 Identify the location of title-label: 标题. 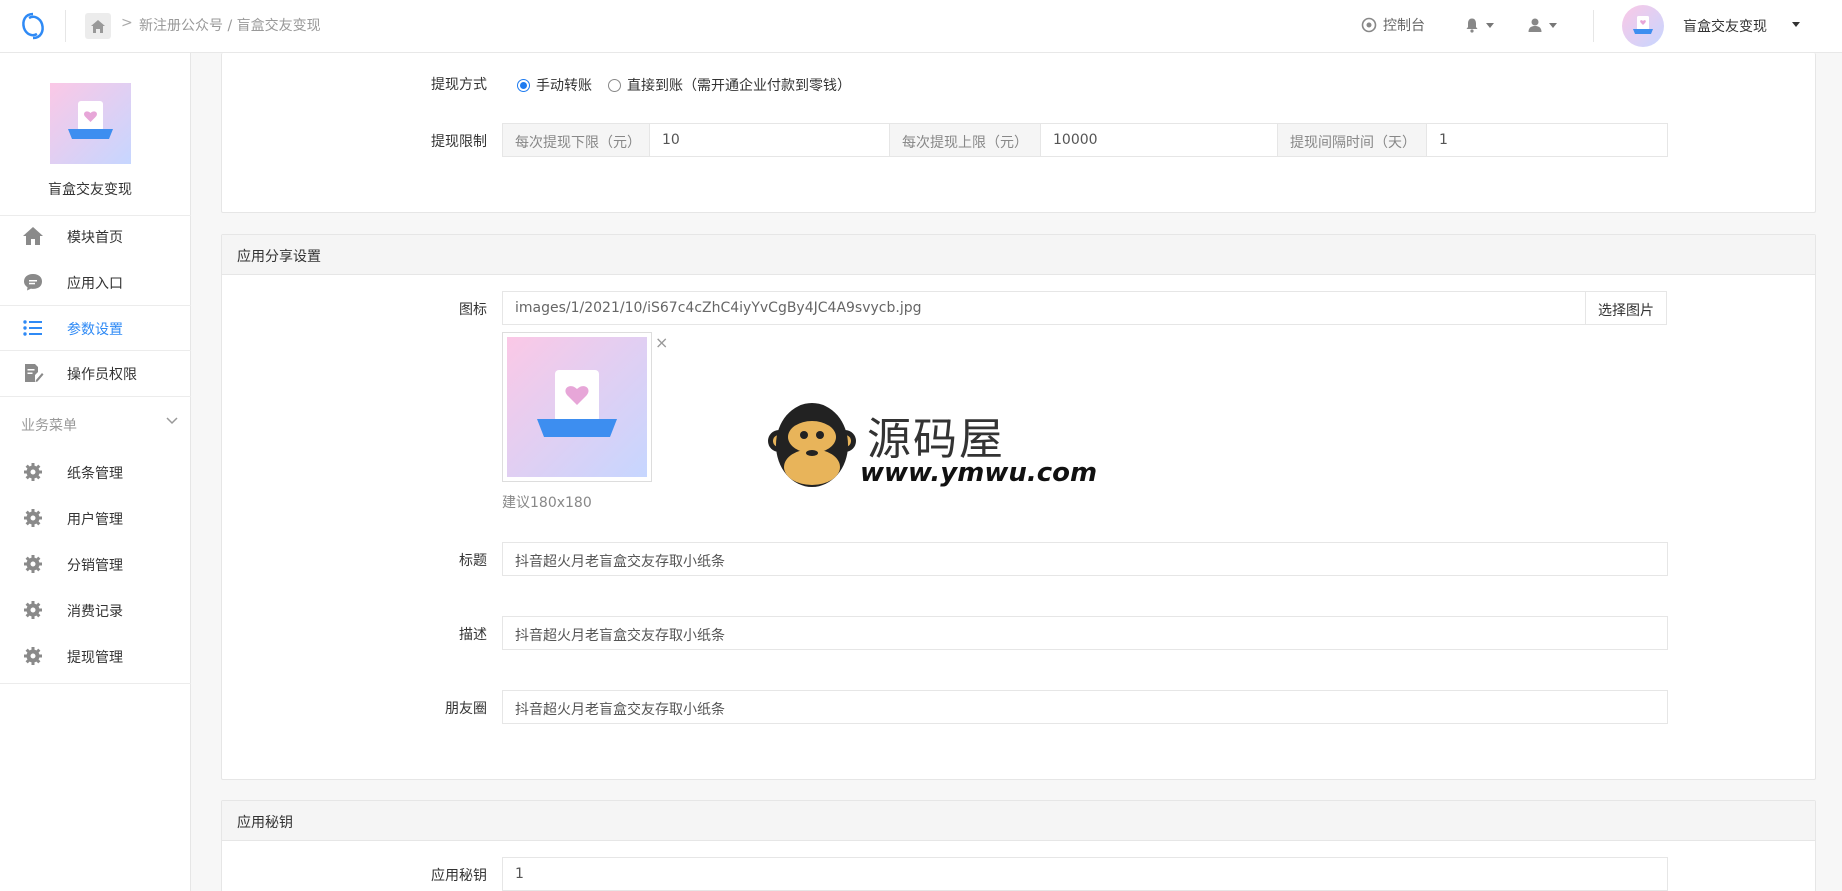
(473, 561).